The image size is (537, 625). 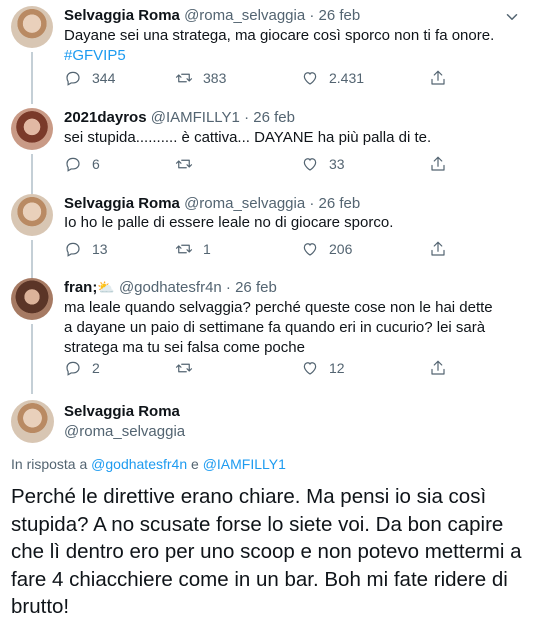 I want to click on like-count: 206, so click(x=341, y=249).